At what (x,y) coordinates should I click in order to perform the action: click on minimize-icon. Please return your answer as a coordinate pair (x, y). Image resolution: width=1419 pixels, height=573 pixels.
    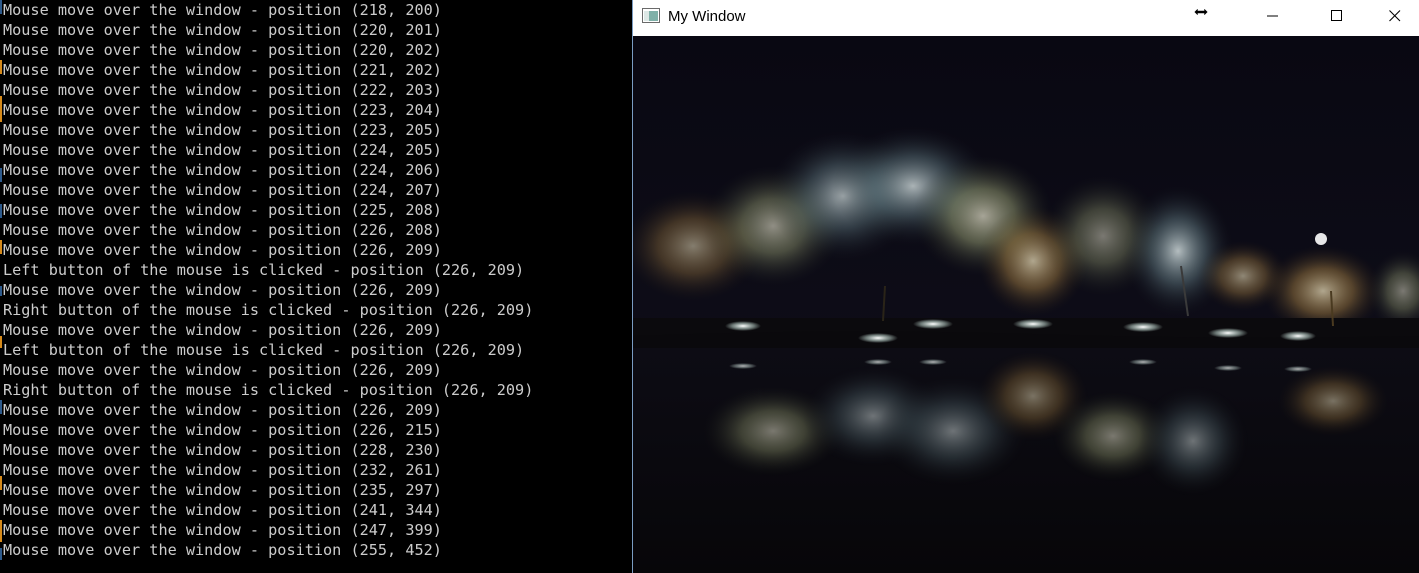
    Looking at the image, I should click on (1272, 16).